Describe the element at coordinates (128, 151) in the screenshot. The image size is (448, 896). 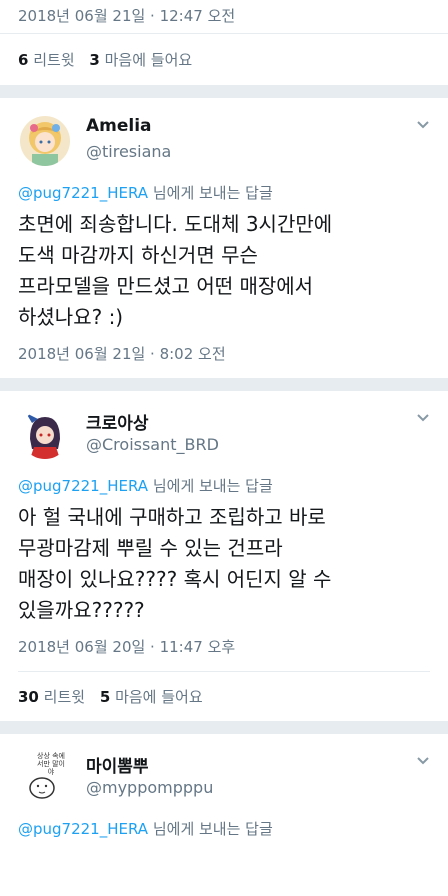
I see `user-handle: @tiresiana` at that location.